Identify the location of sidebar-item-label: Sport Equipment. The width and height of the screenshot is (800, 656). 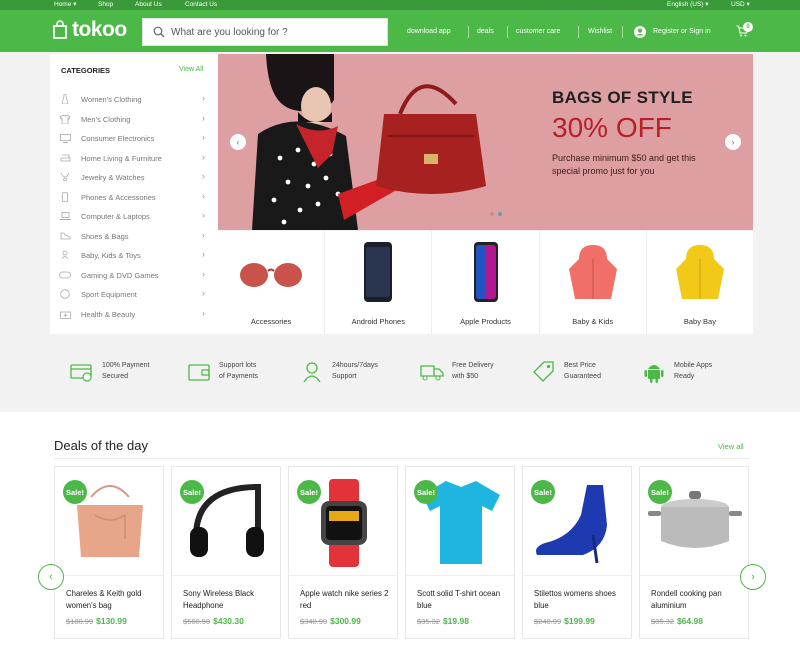
(109, 294).